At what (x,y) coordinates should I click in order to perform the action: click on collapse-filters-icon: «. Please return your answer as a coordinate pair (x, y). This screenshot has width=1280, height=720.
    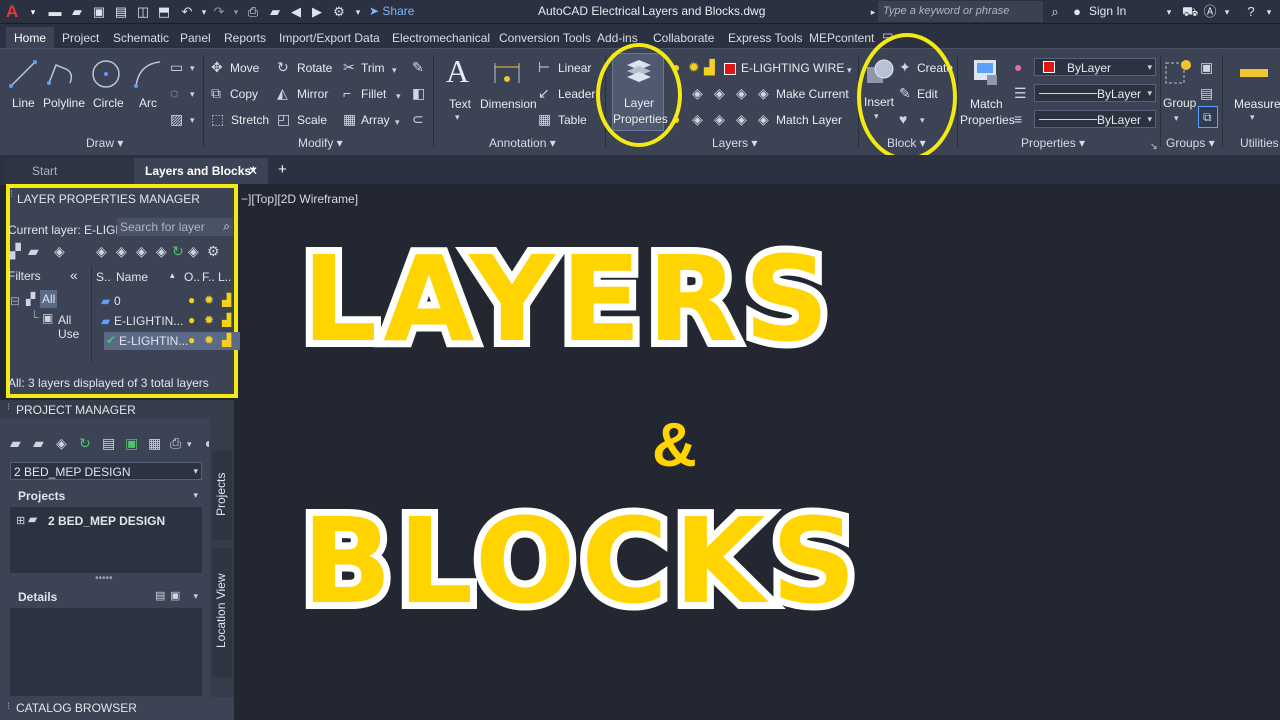
    Looking at the image, I should click on (74, 275).